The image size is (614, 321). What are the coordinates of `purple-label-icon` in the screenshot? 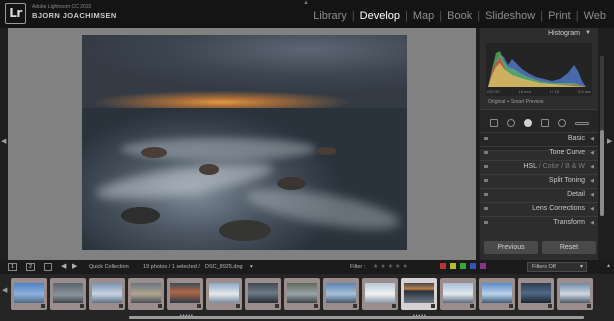 It's located at (483, 266).